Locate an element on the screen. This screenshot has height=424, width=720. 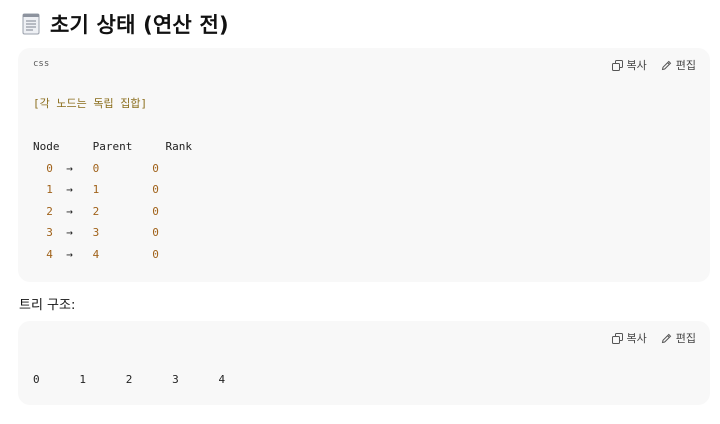
tree-node: 0 is located at coordinates (36, 379).